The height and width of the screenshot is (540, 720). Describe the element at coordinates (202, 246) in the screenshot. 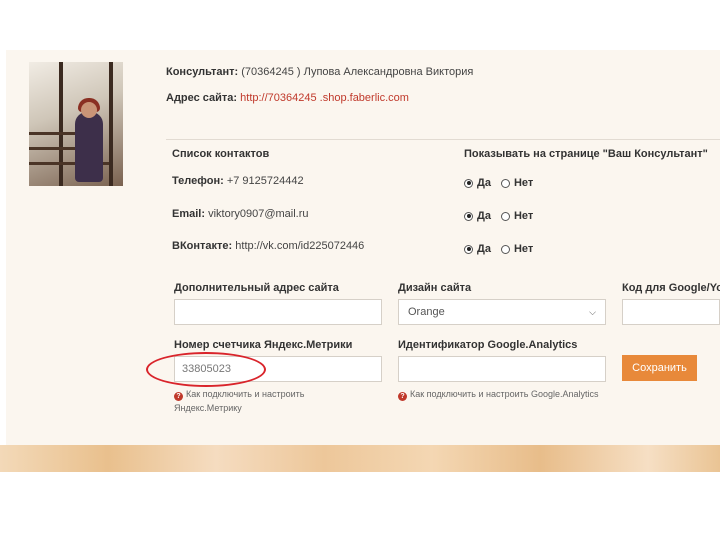

I see `vk-label: ВКонтакте:` at that location.